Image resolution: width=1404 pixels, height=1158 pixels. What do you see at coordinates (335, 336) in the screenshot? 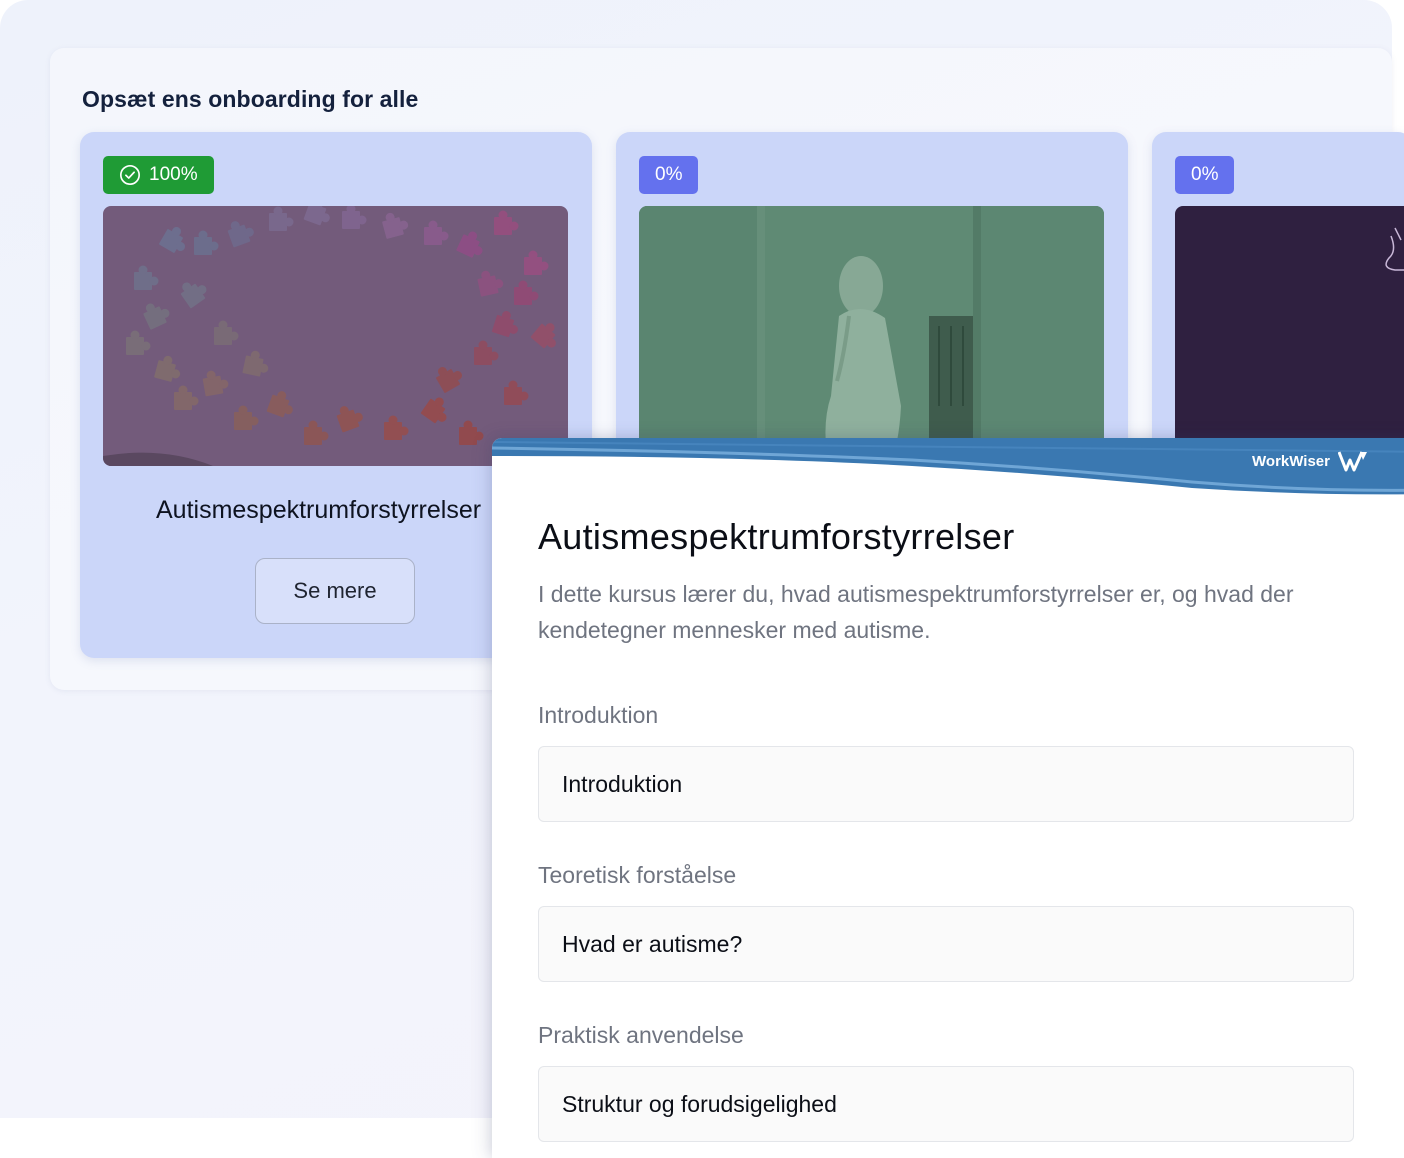
I see `course-thumbnail-puzzle` at bounding box center [335, 336].